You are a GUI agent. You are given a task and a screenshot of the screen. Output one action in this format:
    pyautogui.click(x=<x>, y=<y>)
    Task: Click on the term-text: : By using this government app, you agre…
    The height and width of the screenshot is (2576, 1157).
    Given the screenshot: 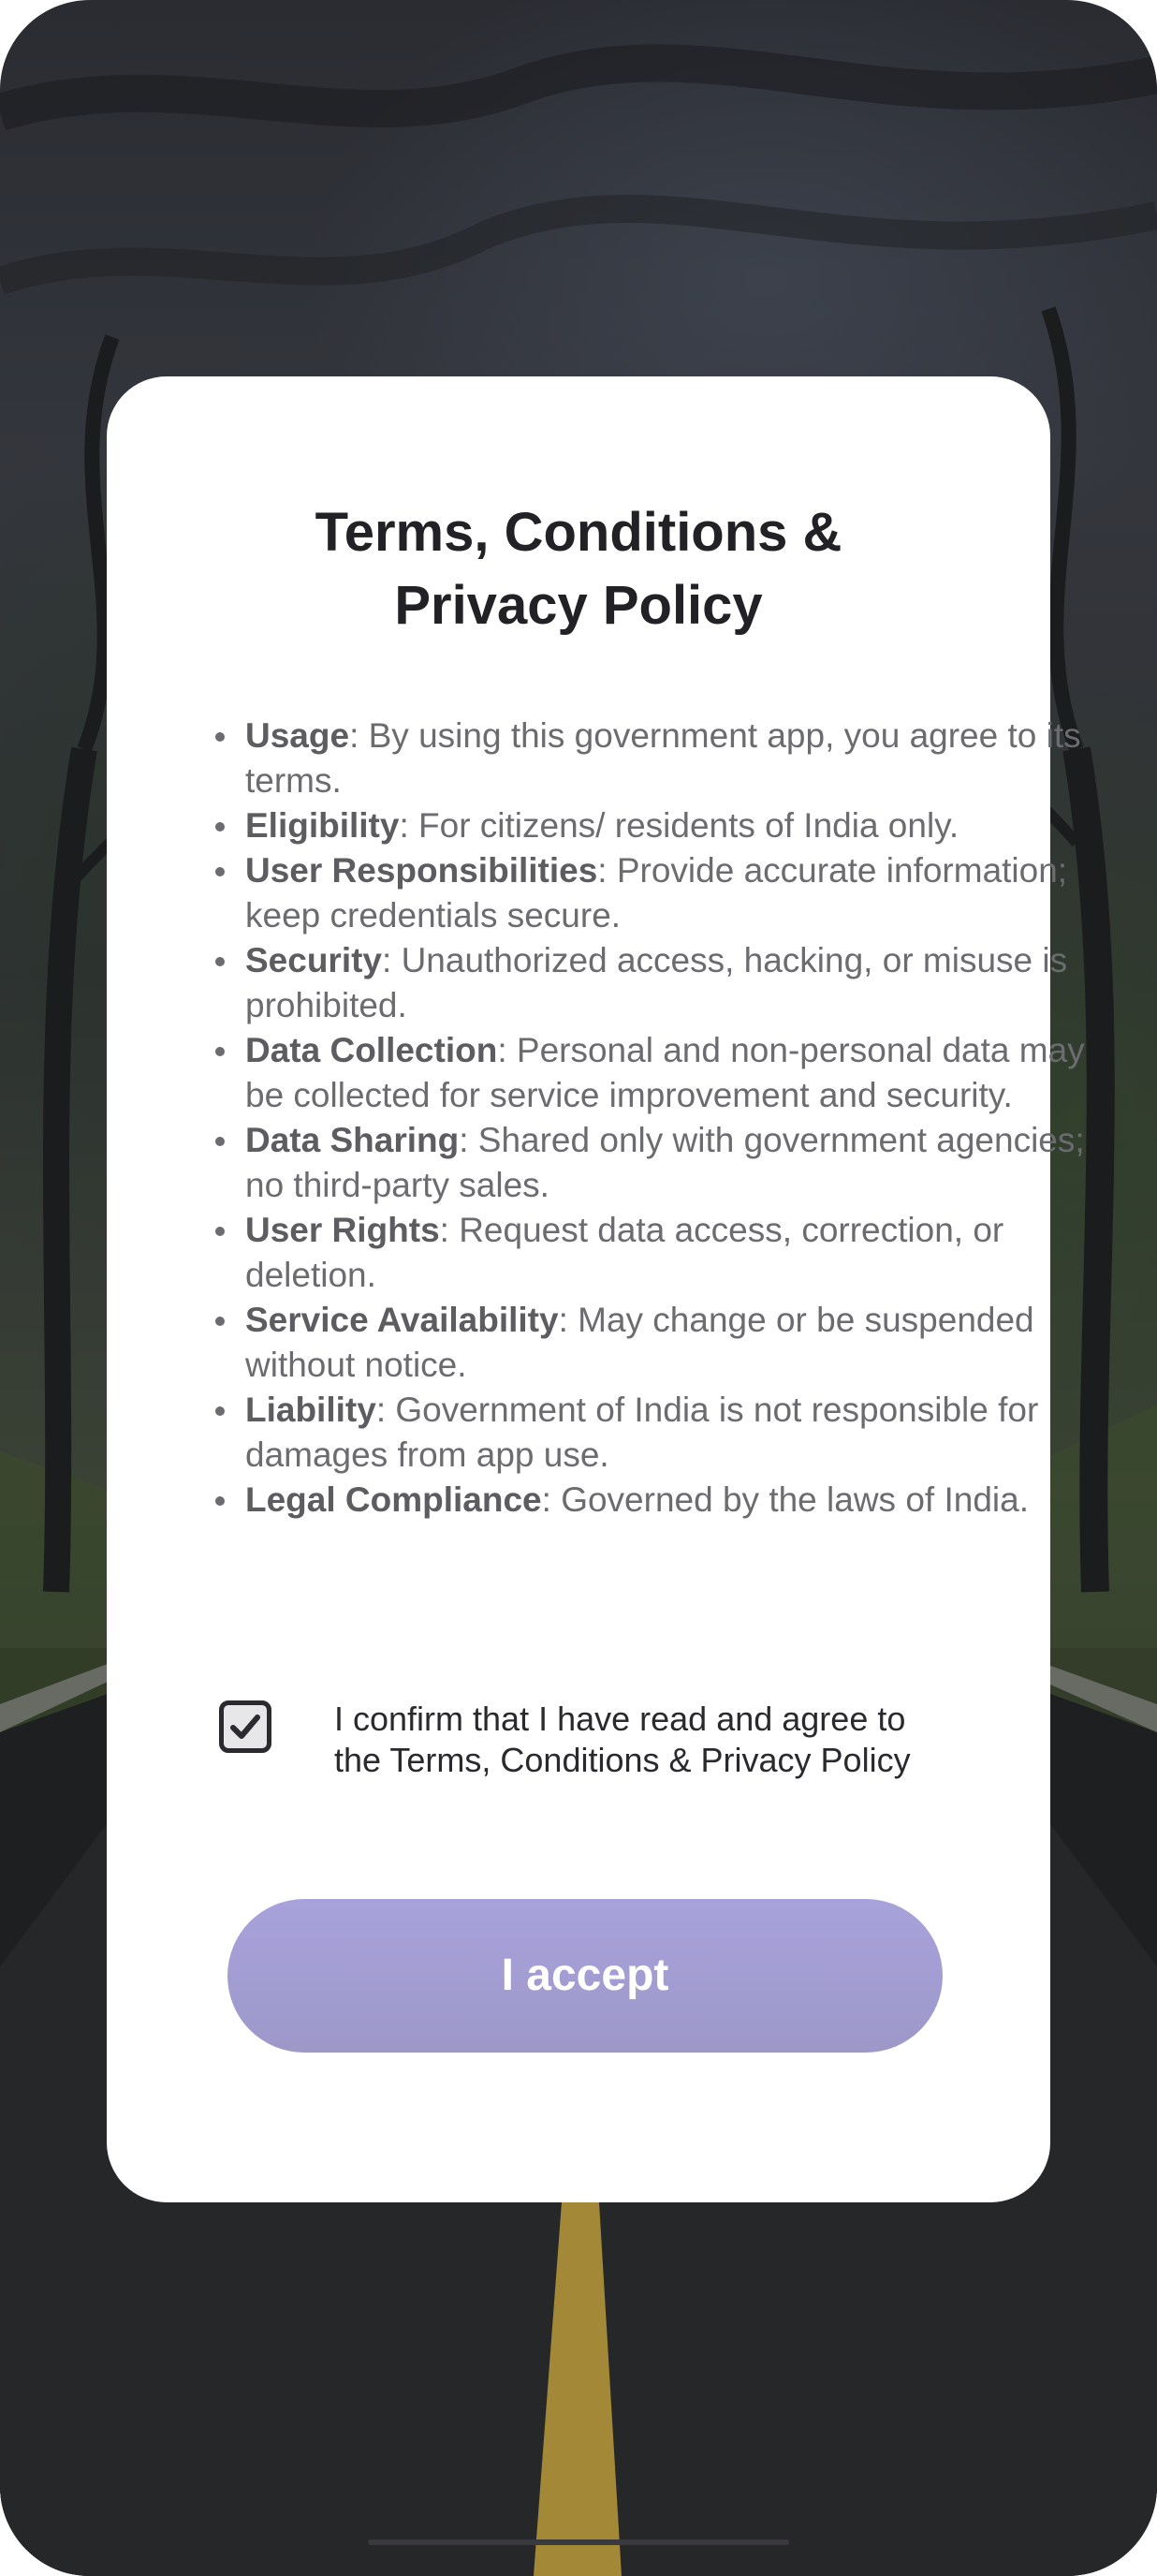 What is the action you would take?
    pyautogui.click(x=663, y=758)
    